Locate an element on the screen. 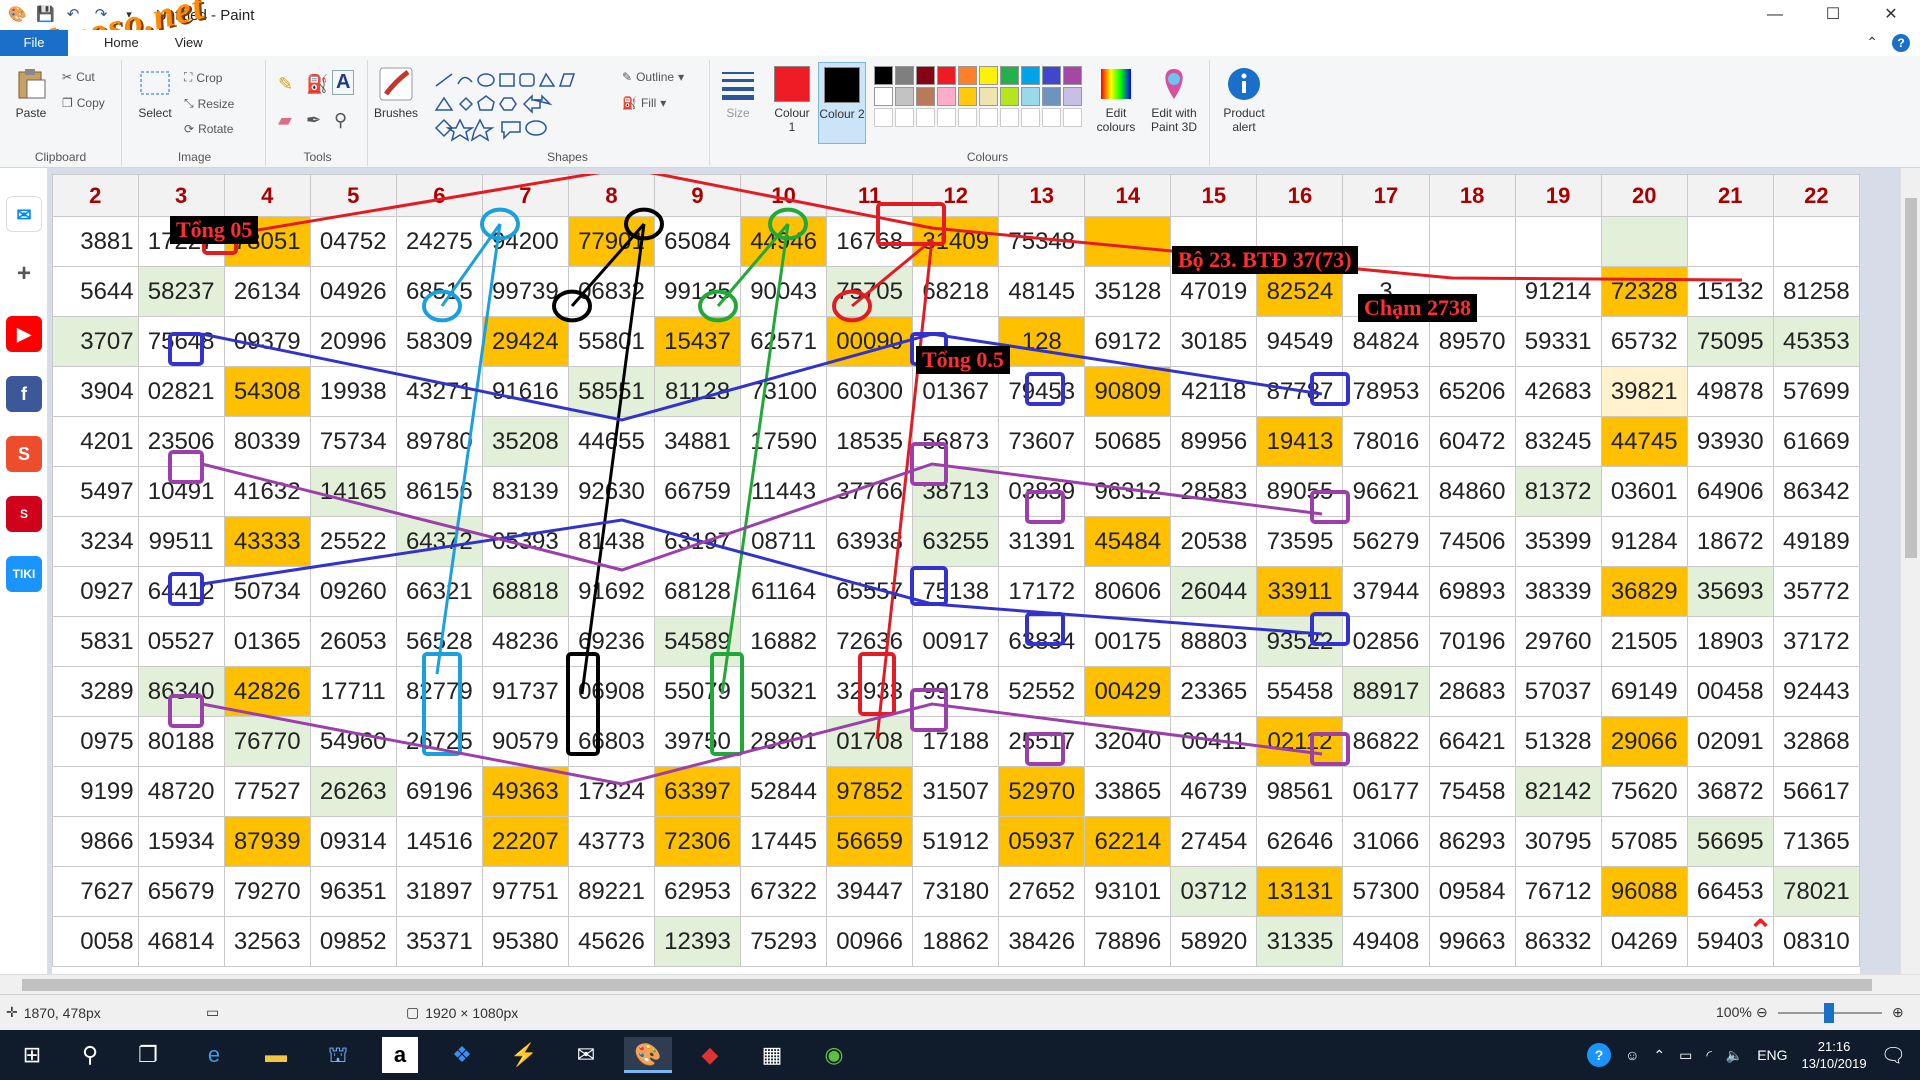 This screenshot has width=1920, height=1080. add-icon: + is located at coordinates (24, 274).